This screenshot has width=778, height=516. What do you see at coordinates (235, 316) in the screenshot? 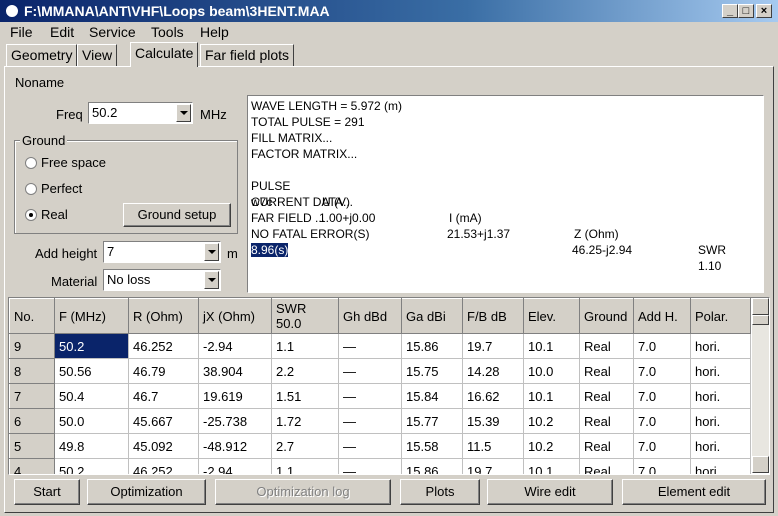
I see `col-jx: jX (Ohm)` at bounding box center [235, 316].